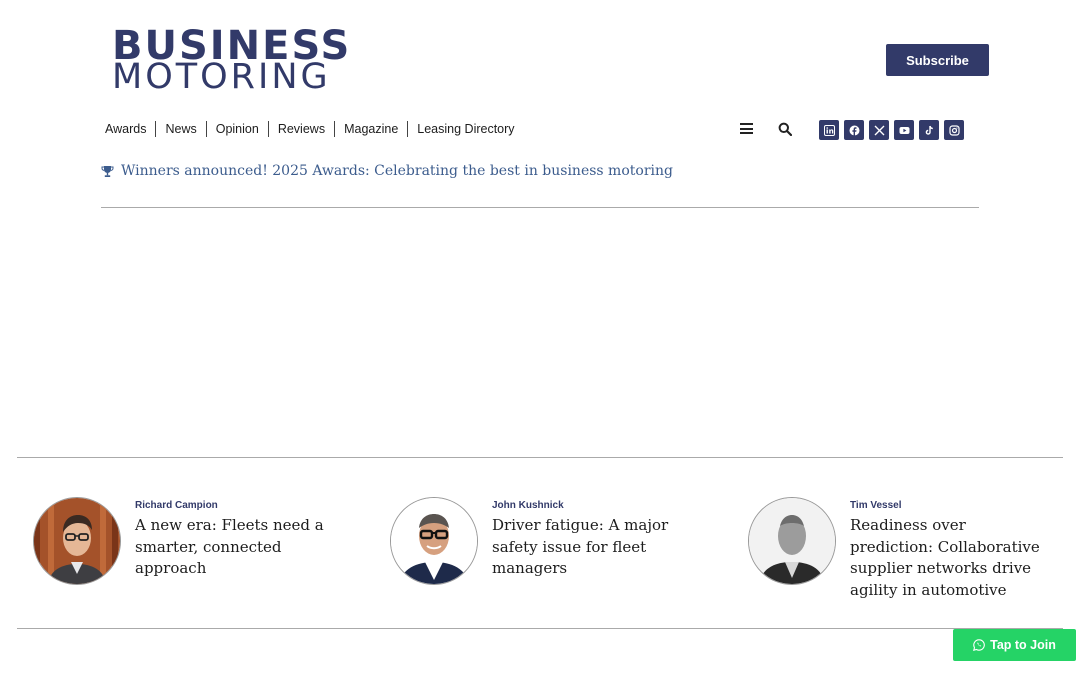  I want to click on whatsapp-icon, so click(979, 645).